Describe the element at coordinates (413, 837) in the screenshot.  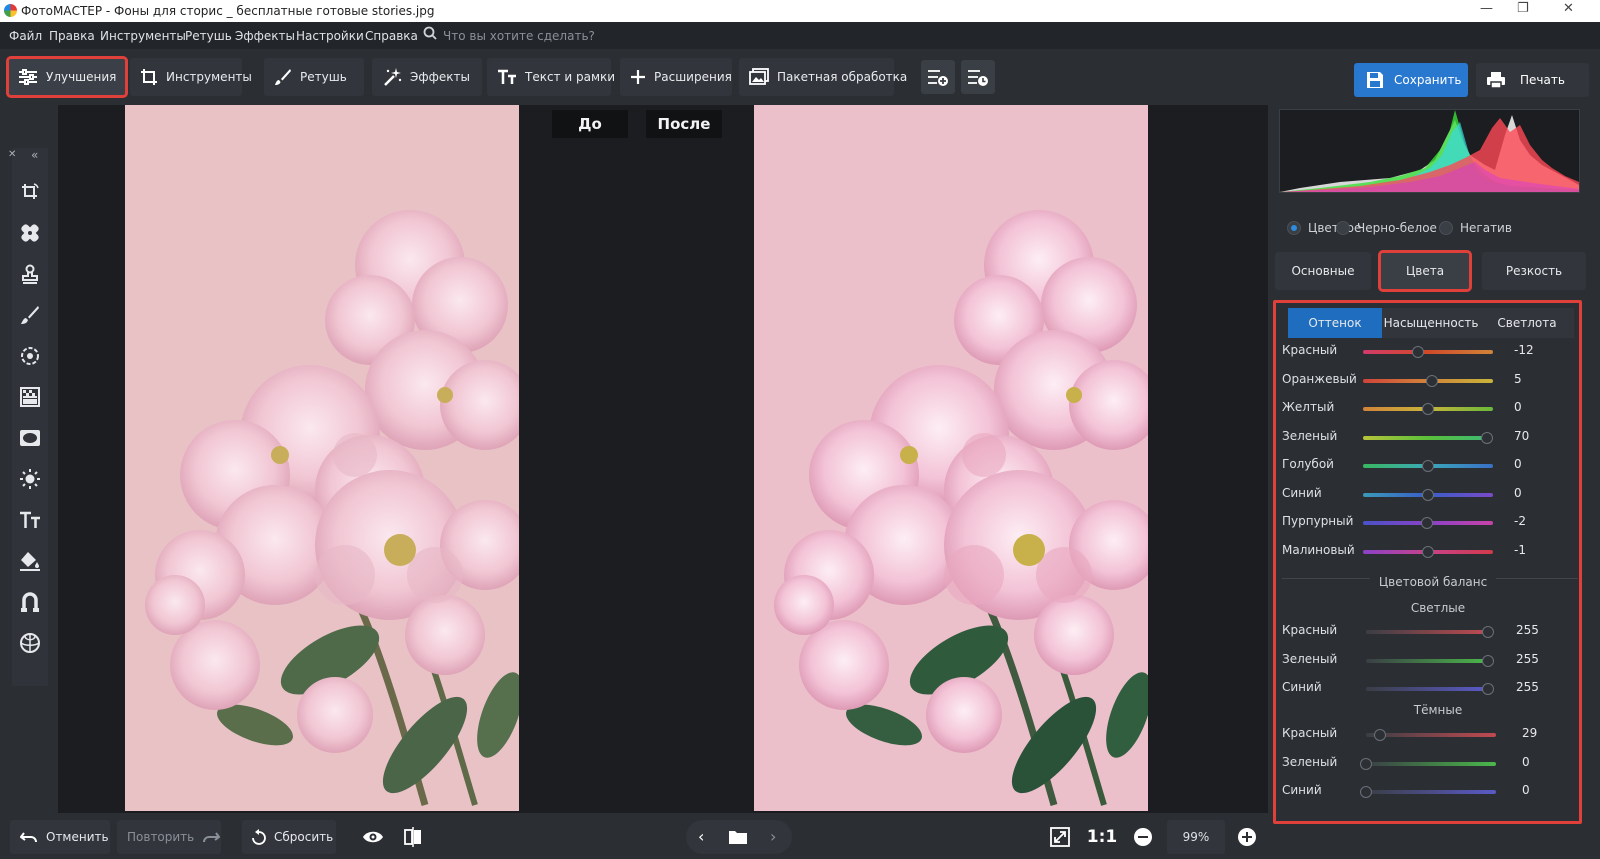
I see `compare-split-icon` at that location.